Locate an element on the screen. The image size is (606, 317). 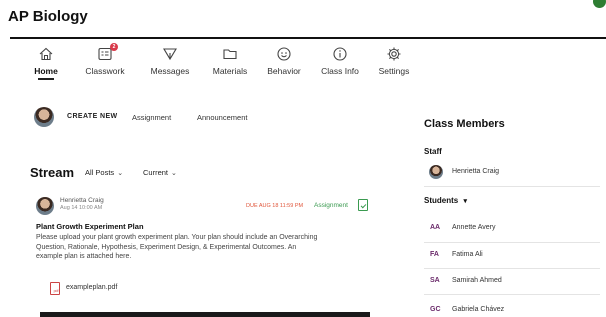
post-title: Plant Growth Experiment Plan is located at coordinates (90, 226).